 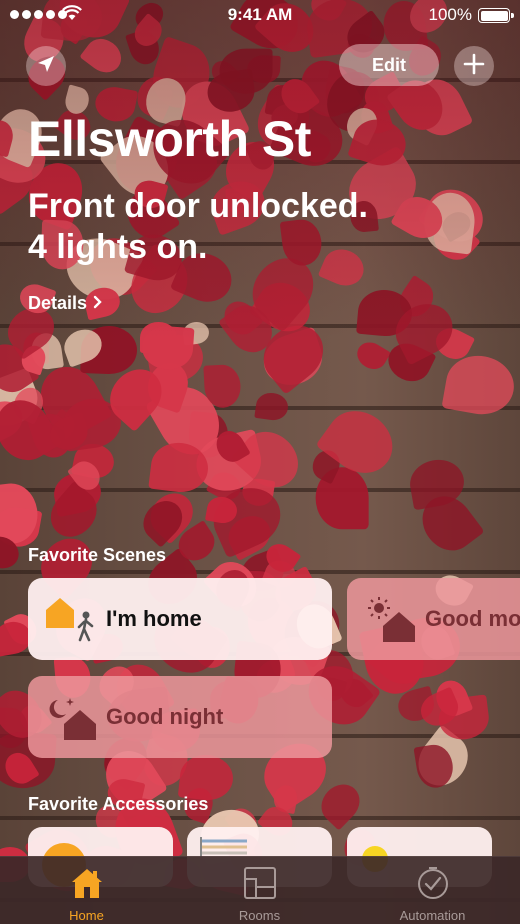 I want to click on good-morning-icon, so click(x=391, y=619).